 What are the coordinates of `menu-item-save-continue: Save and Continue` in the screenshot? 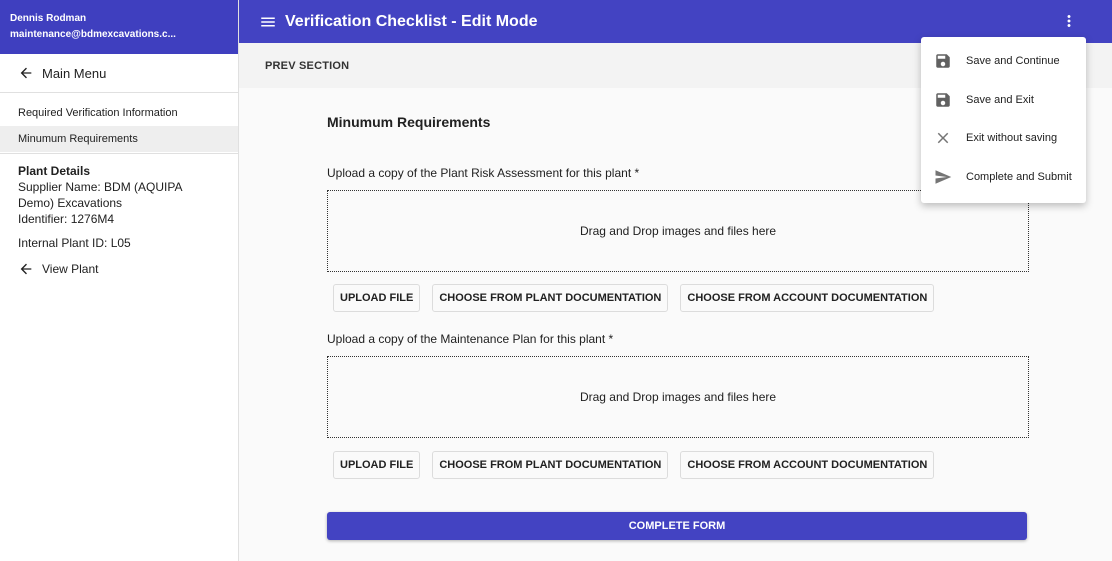 It's located at (1003, 61).